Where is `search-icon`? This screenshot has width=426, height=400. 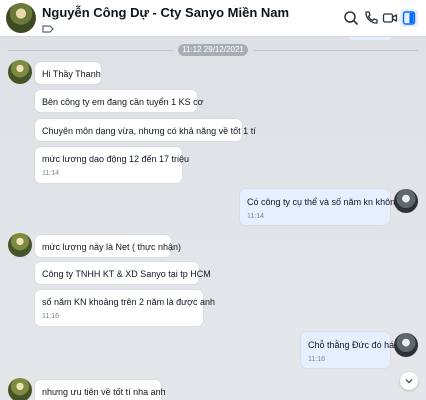
search-icon is located at coordinates (351, 18).